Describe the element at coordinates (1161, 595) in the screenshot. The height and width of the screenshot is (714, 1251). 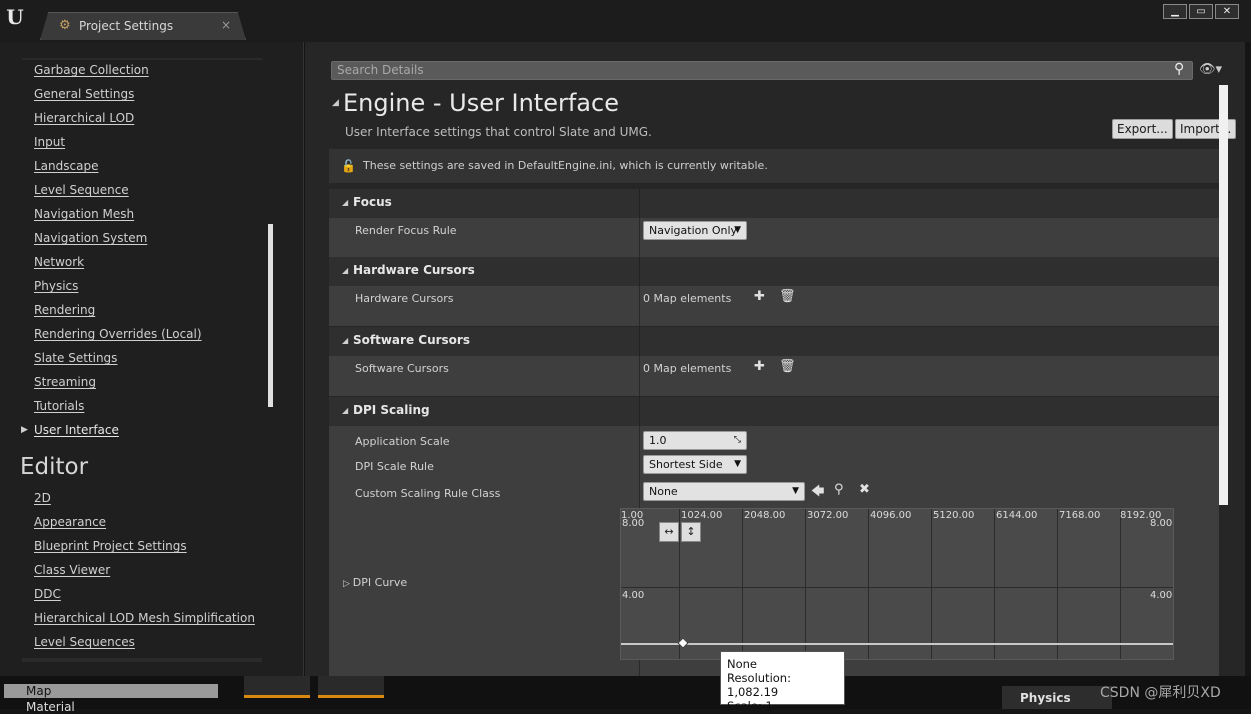
I see `y-tick-right: 4.00` at that location.